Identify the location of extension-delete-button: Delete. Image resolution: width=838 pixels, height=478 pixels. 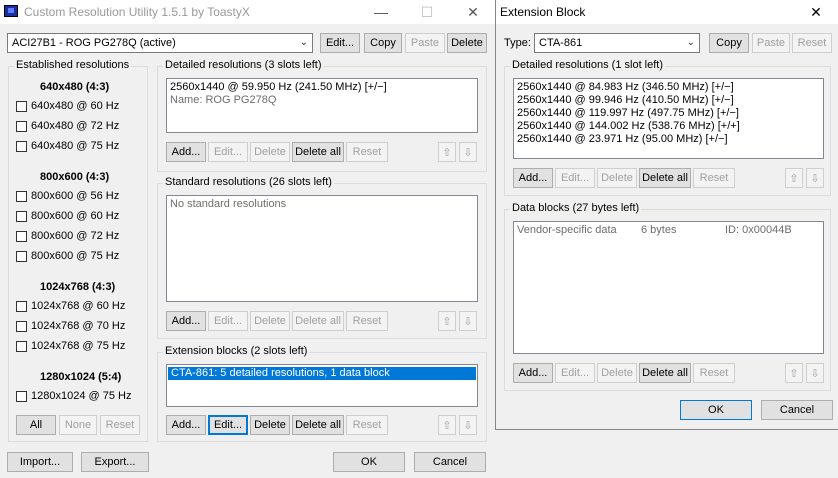
(270, 425).